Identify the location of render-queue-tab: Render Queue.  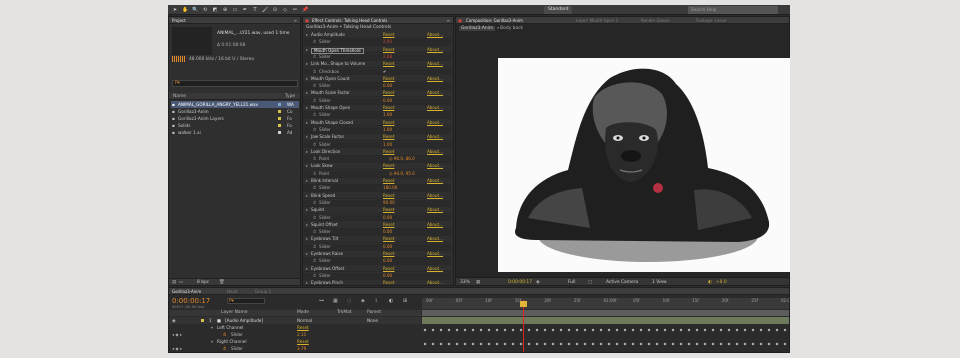
(655, 20).